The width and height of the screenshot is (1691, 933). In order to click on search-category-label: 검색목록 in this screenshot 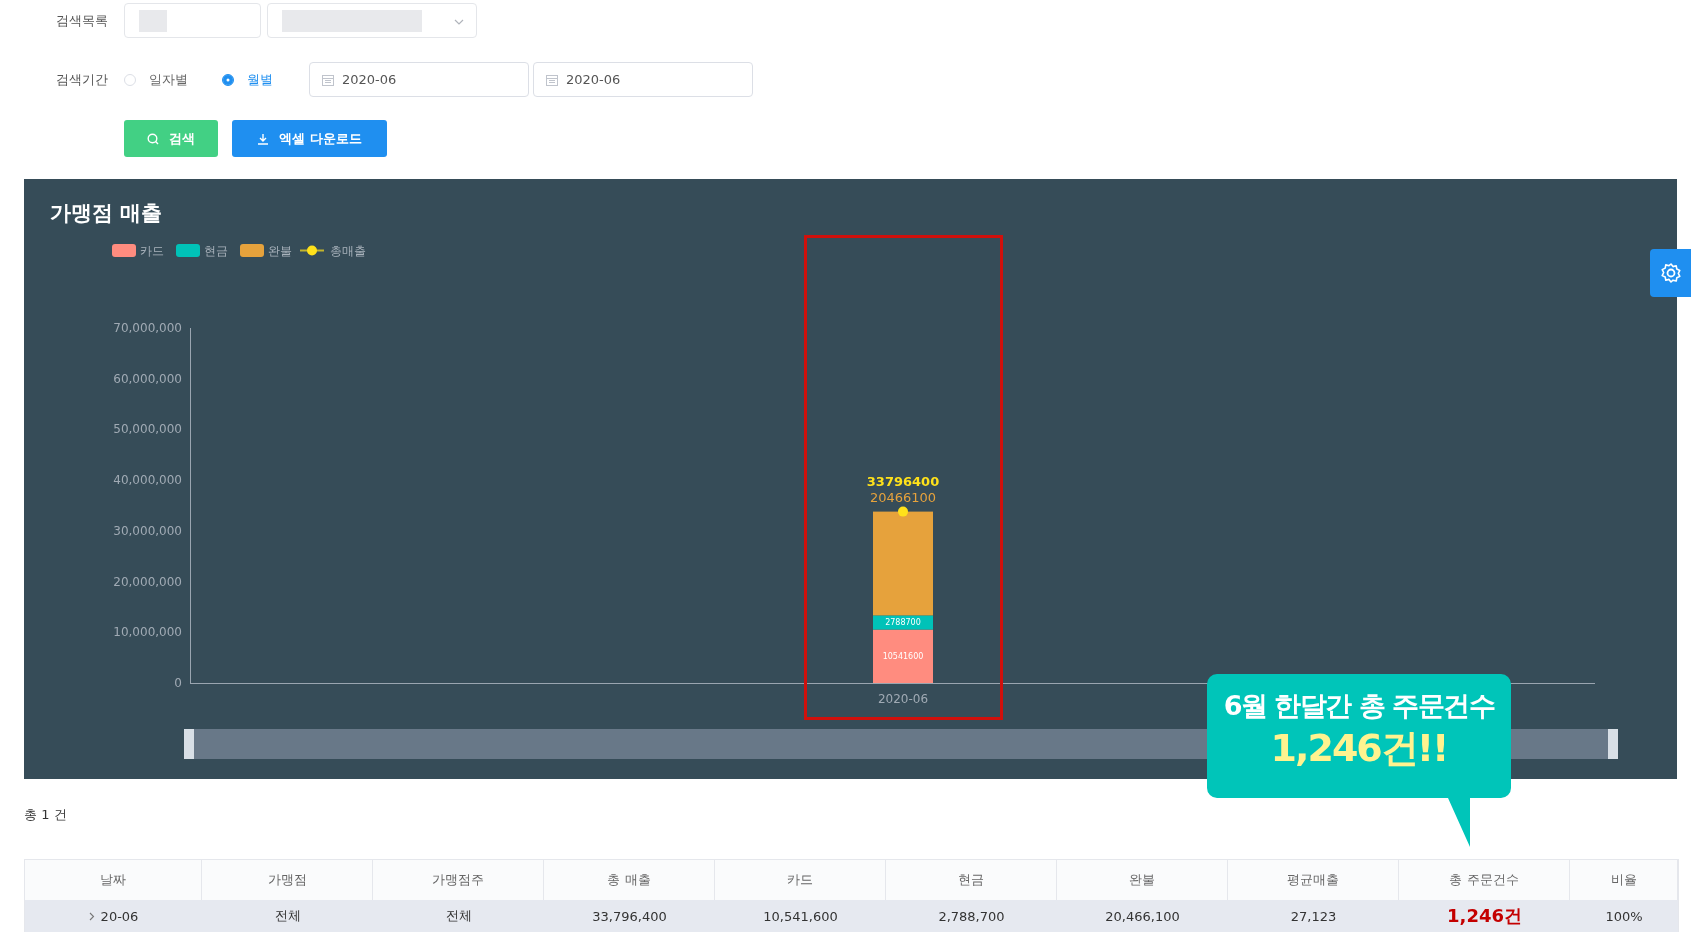, I will do `click(82, 20)`.